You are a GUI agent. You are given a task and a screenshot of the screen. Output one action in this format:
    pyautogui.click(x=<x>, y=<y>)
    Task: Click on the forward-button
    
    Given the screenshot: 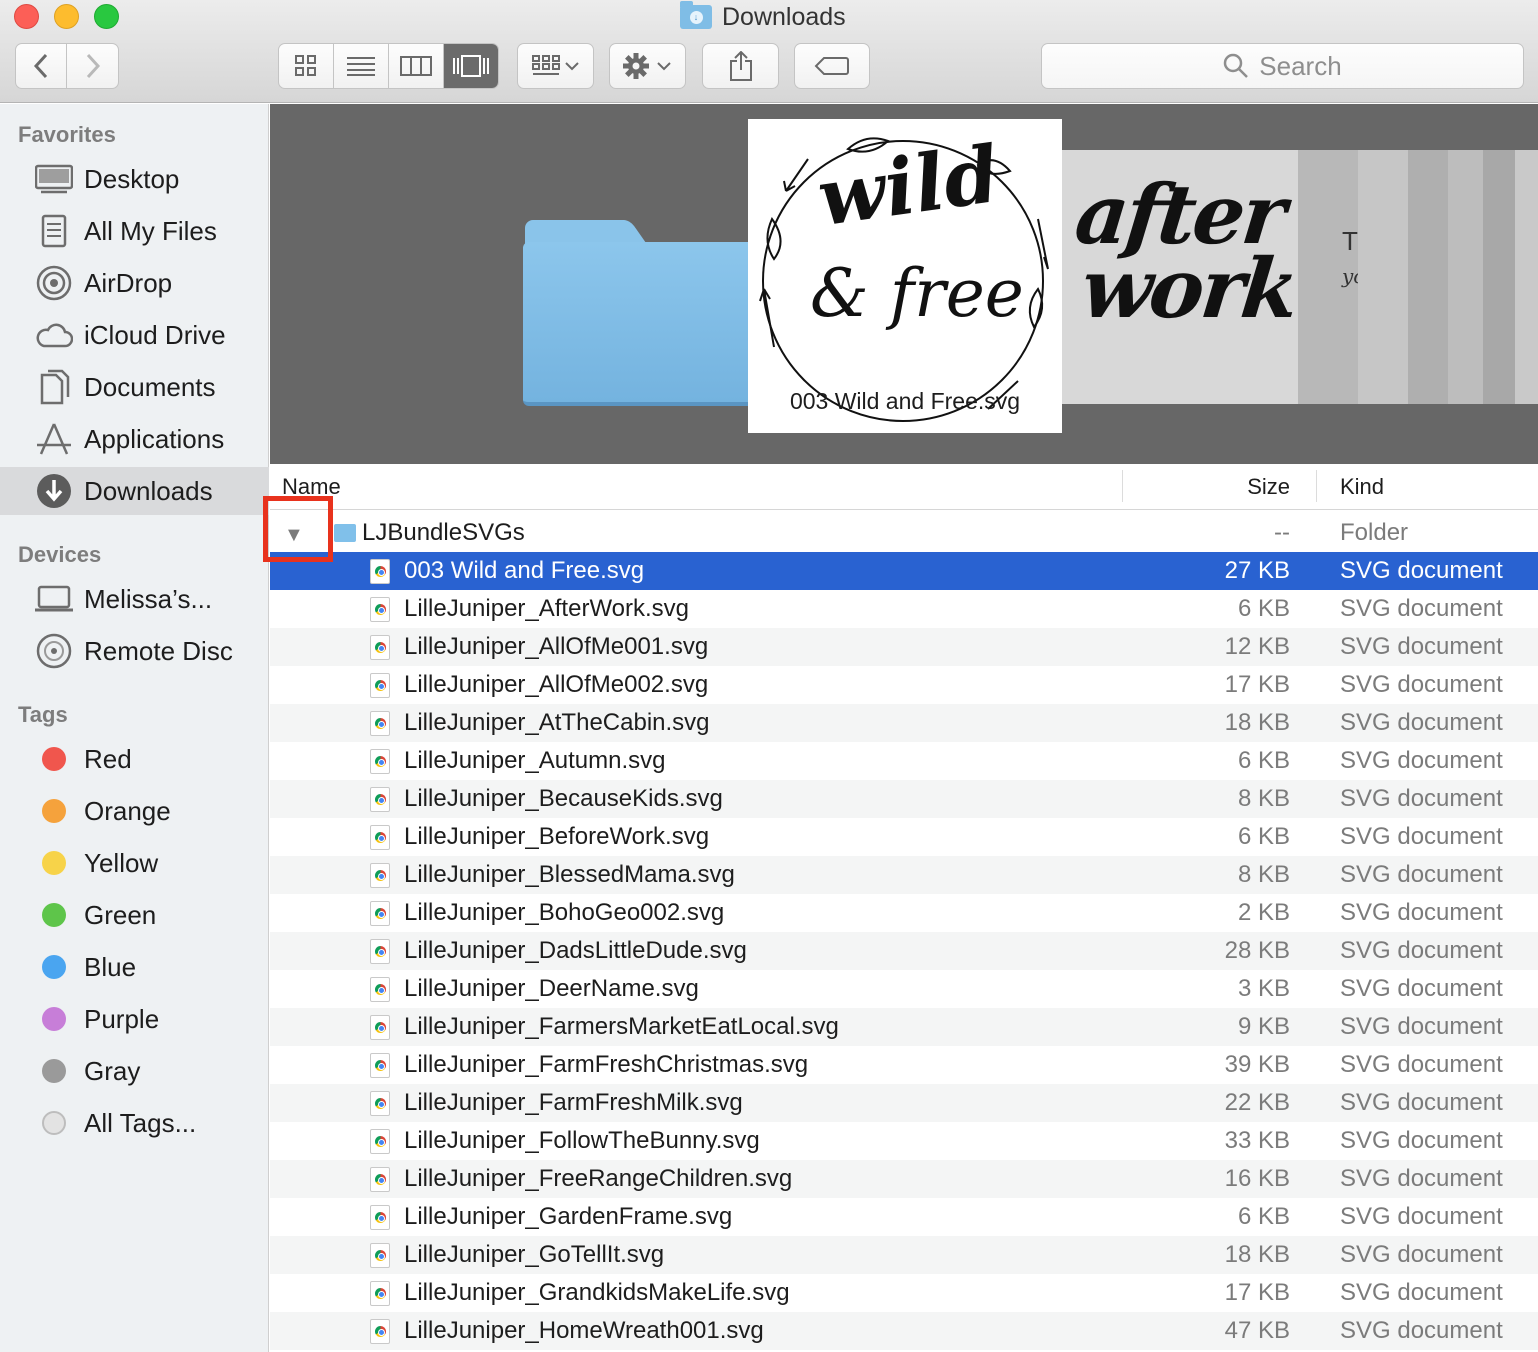 What is the action you would take?
    pyautogui.click(x=92, y=66)
    